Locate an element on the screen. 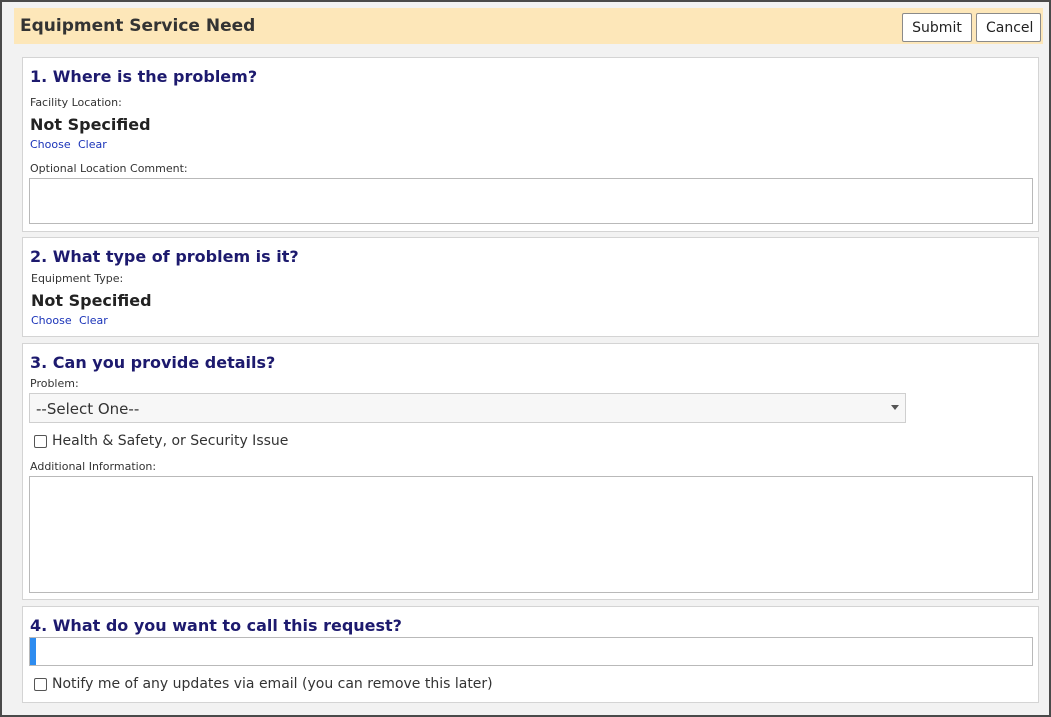 This screenshot has width=1051, height=717. location-comment-input is located at coordinates (531, 201).